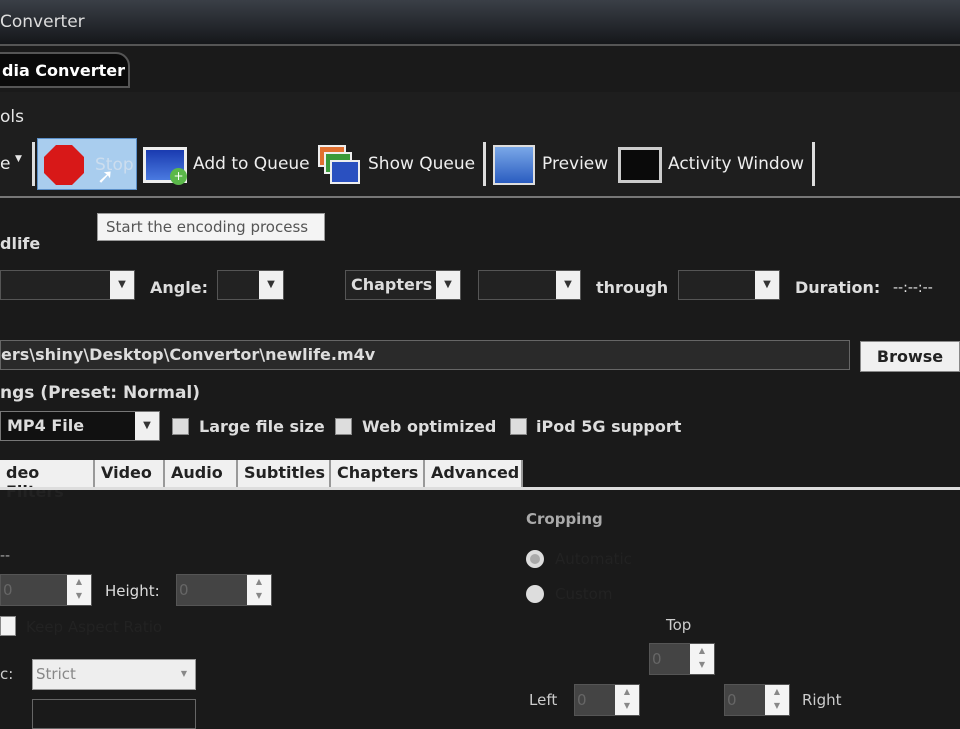 The width and height of the screenshot is (960, 729). Describe the element at coordinates (56, 674) in the screenshot. I see `anamorphic-value: Strict` at that location.